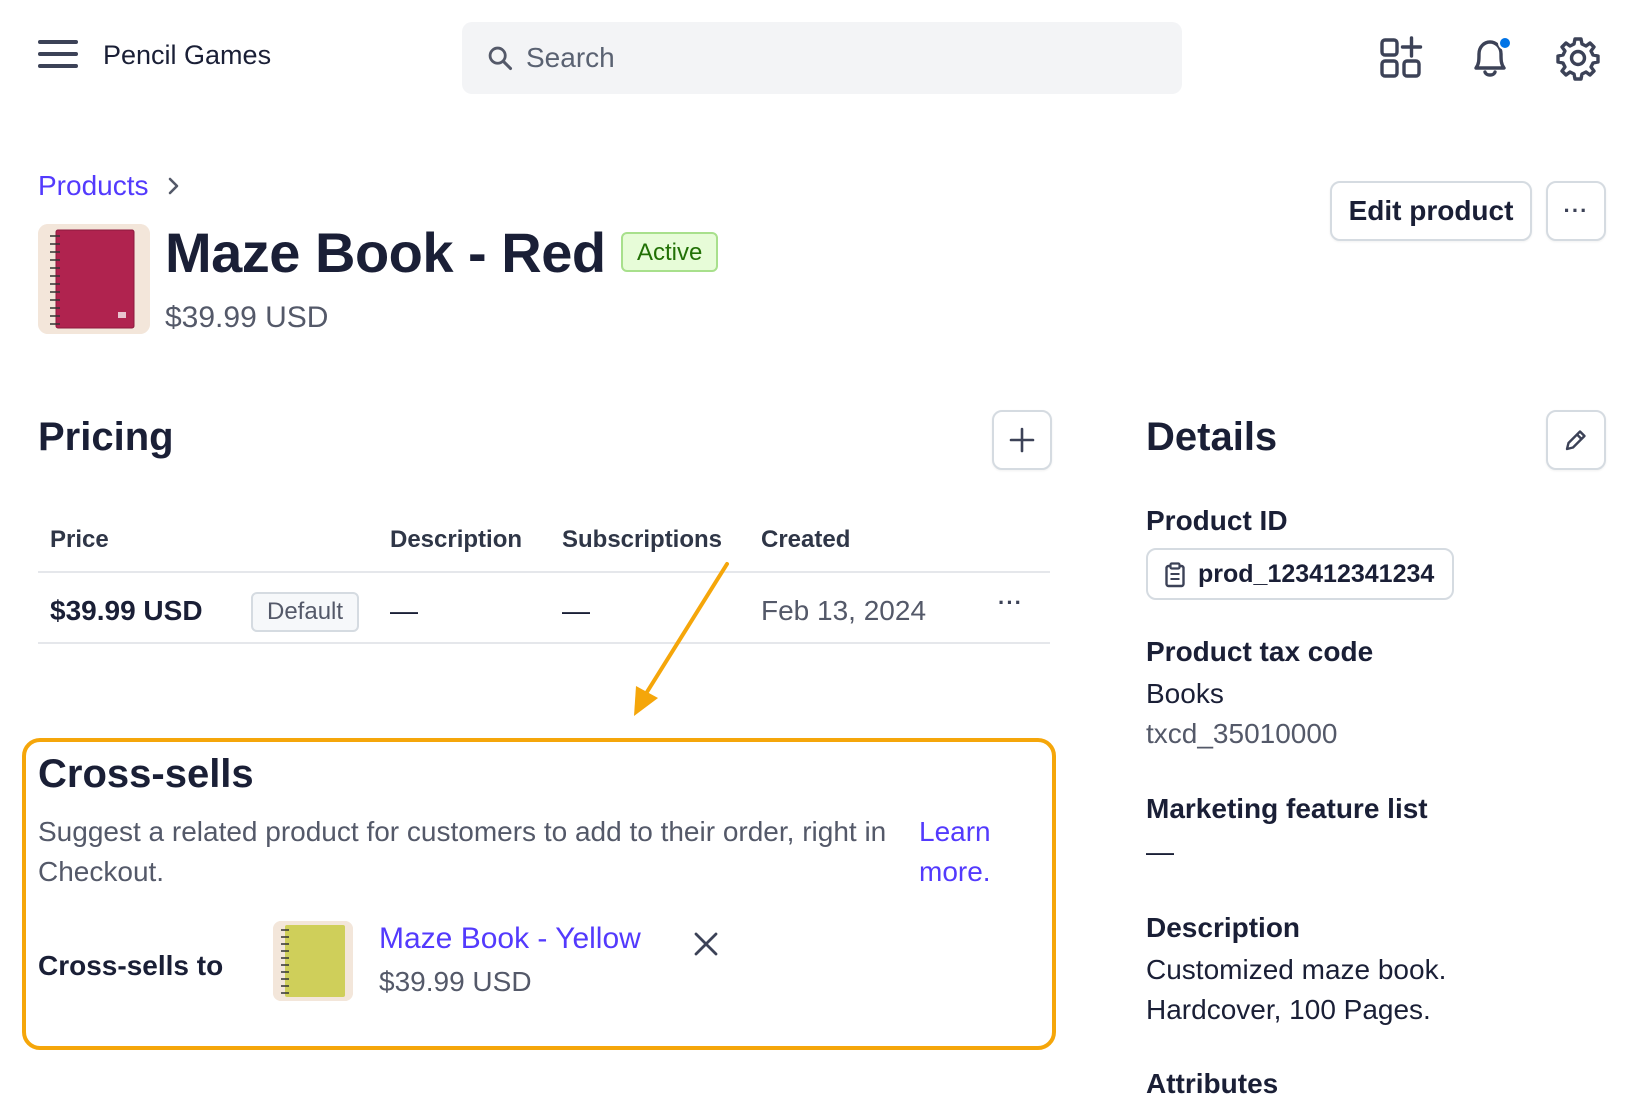 This screenshot has height=1116, width=1636. I want to click on search-bar, so click(822, 58).